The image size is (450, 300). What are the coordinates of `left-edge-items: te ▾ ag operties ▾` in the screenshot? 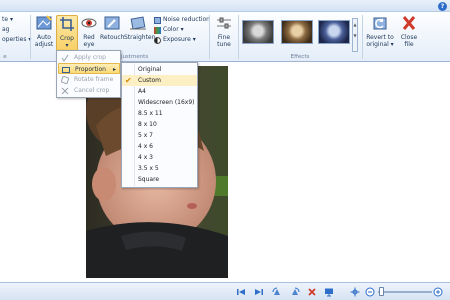 It's located at (16, 30).